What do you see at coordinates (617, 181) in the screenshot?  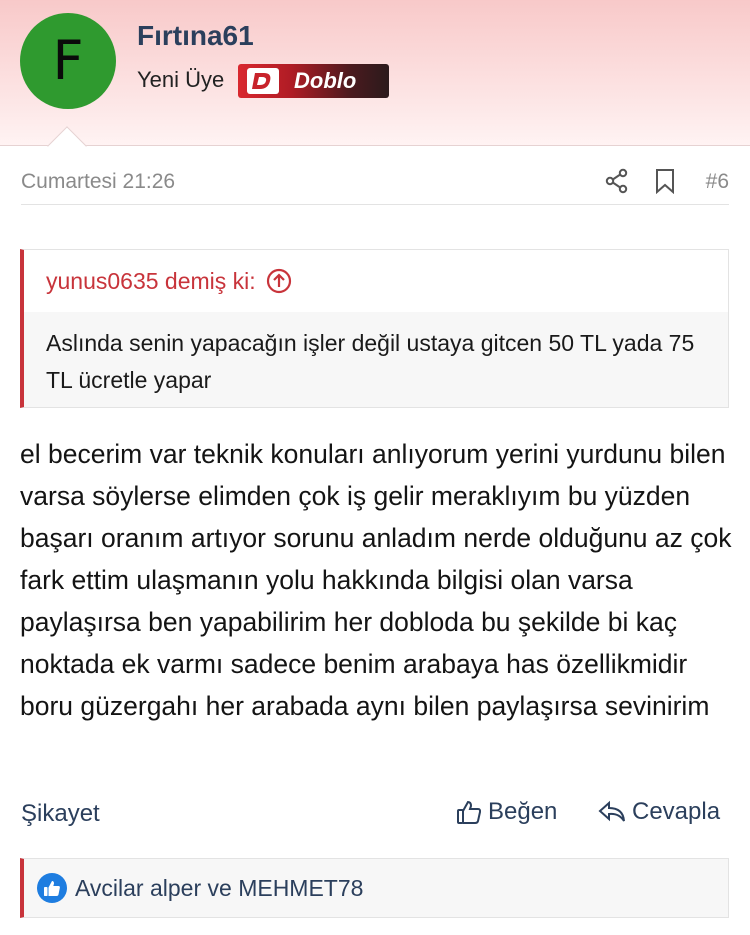 I see `share-icon` at bounding box center [617, 181].